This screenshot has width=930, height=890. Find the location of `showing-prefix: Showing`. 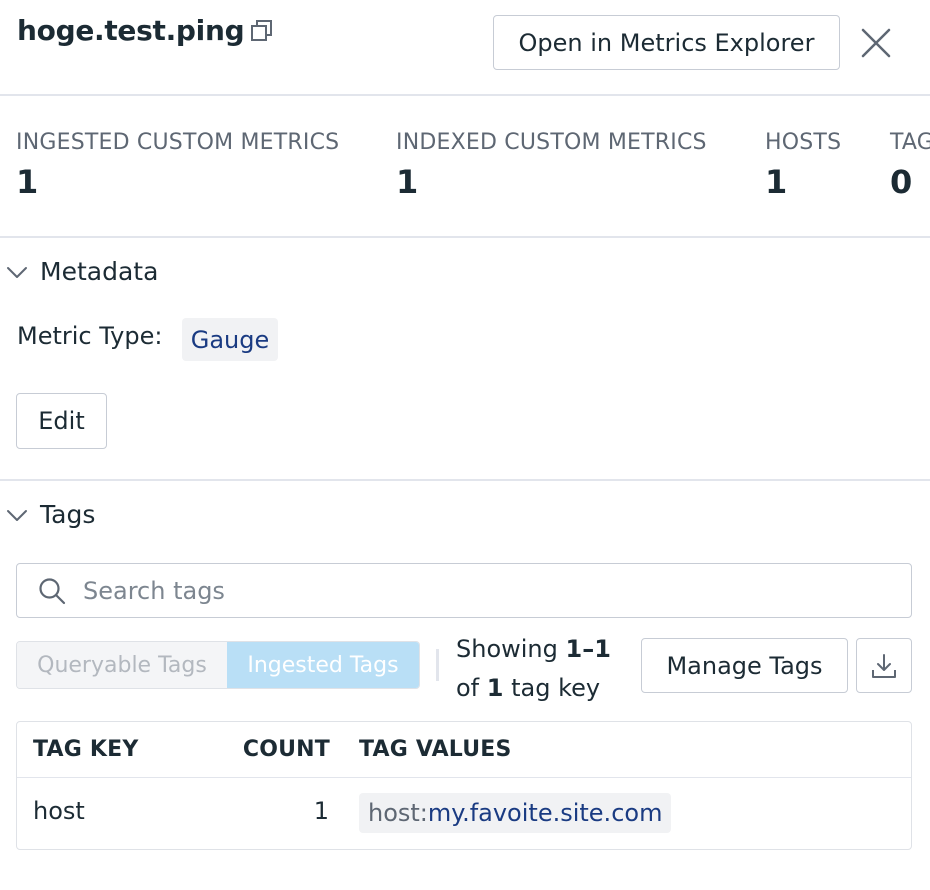

showing-prefix: Showing is located at coordinates (507, 649).